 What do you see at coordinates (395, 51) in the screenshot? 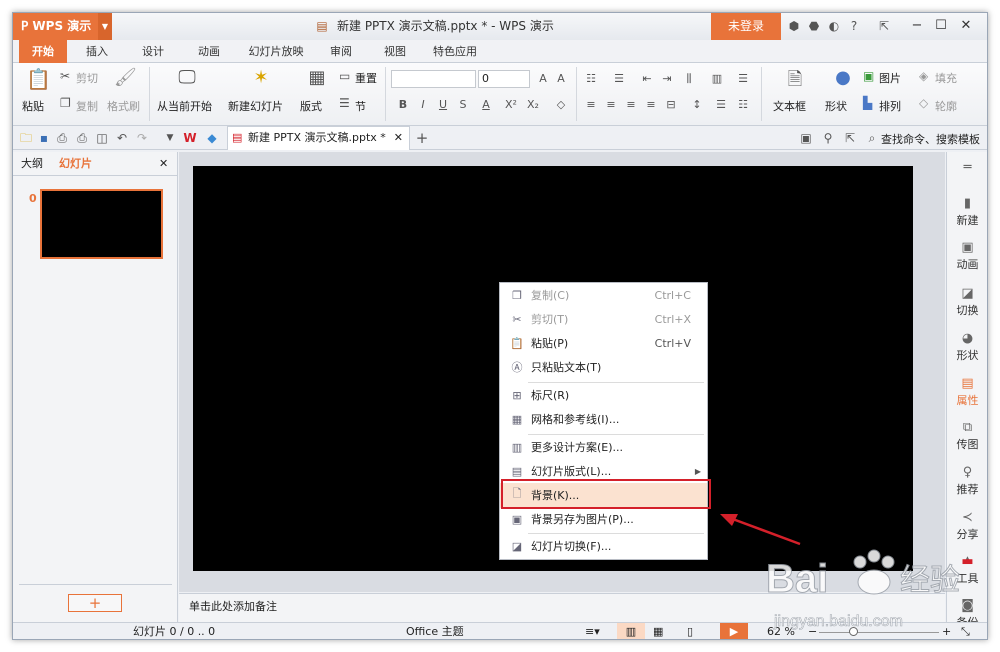
I see `tab-view: 视图` at bounding box center [395, 51].